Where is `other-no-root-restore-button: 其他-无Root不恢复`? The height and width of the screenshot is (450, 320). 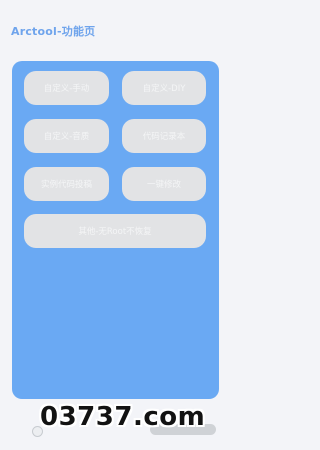
other-no-root-restore-button: 其他-无Root不恢复 is located at coordinates (115, 231).